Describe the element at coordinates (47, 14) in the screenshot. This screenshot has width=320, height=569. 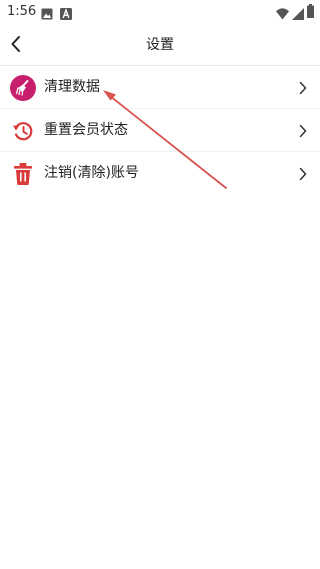
I see `image-notification-icon` at that location.